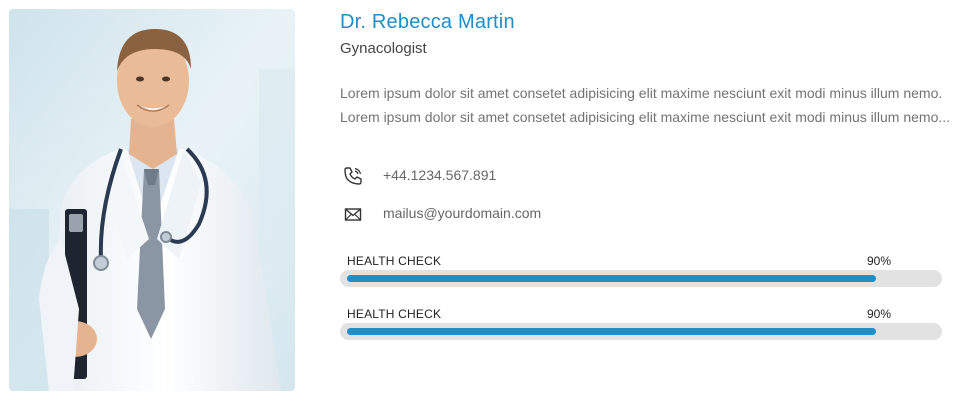  I want to click on doctor-name: Dr. Rebecca Martin, so click(427, 22).